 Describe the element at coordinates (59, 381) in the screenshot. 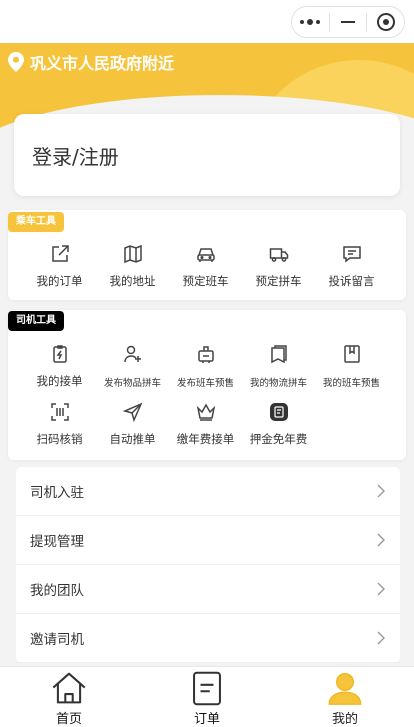

I see `my-accepted-orders-label: 我的接单` at that location.